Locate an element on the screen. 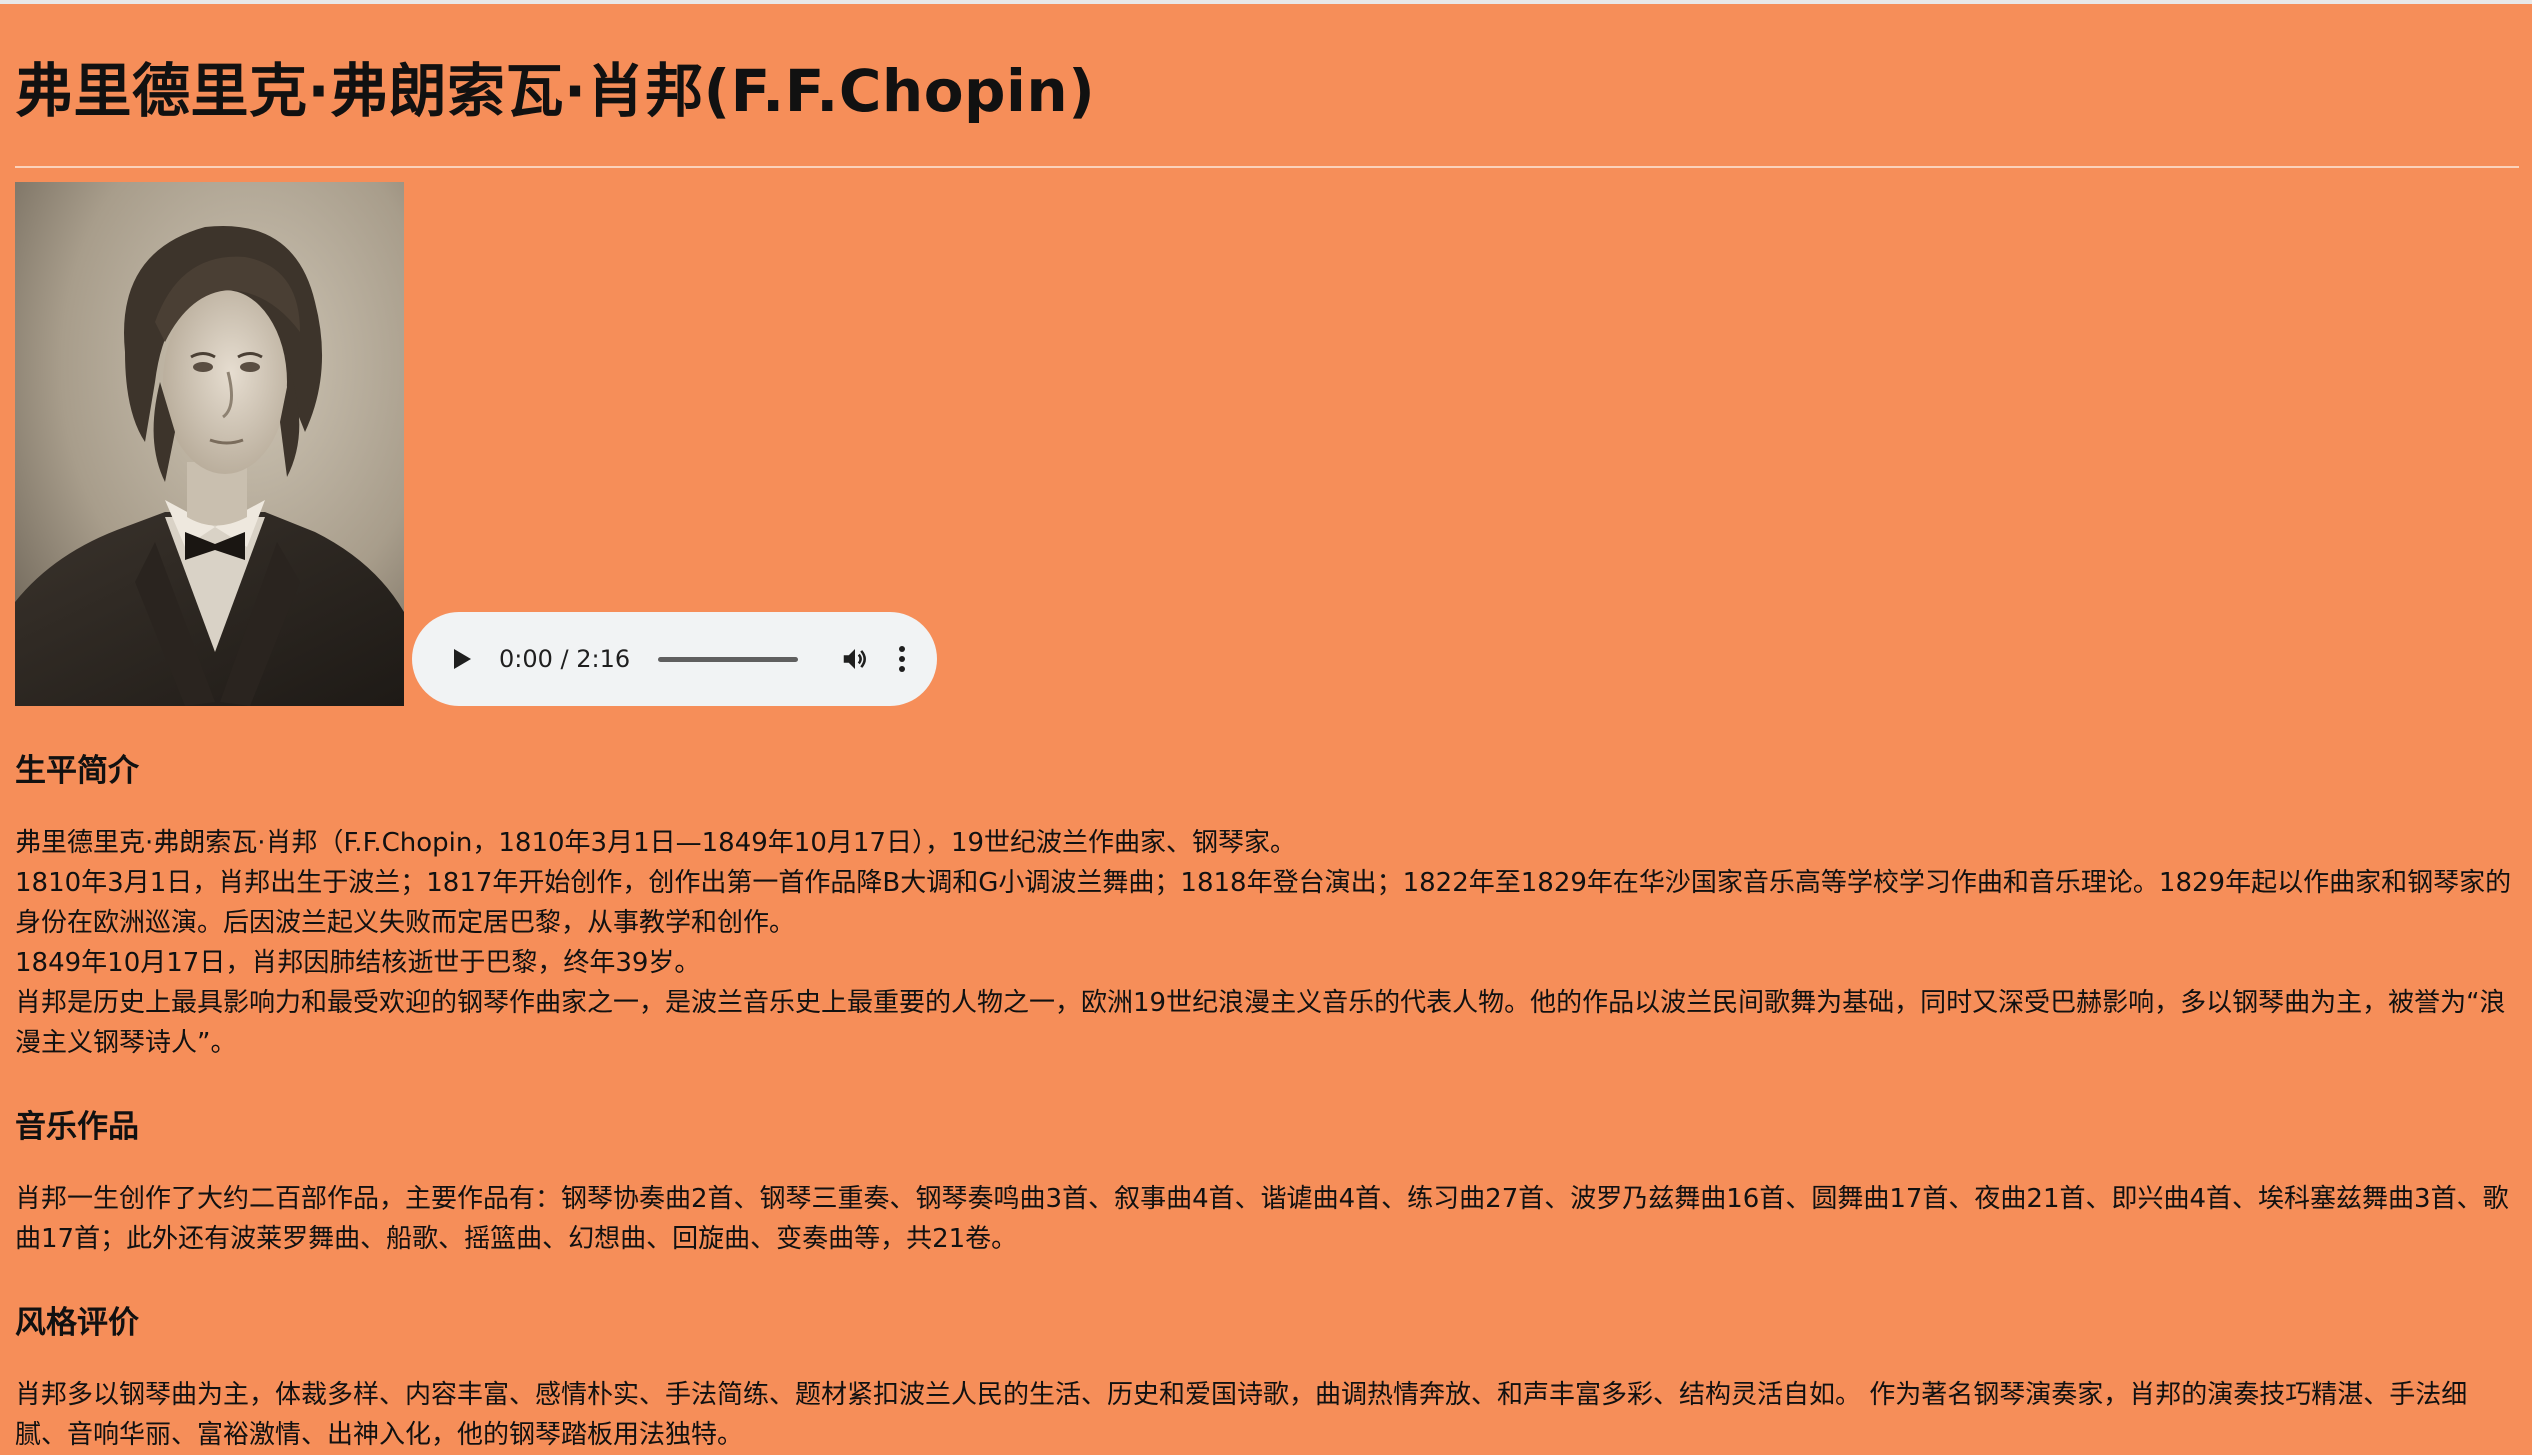 This screenshot has width=2532, height=1455. play-icon is located at coordinates (462, 659).